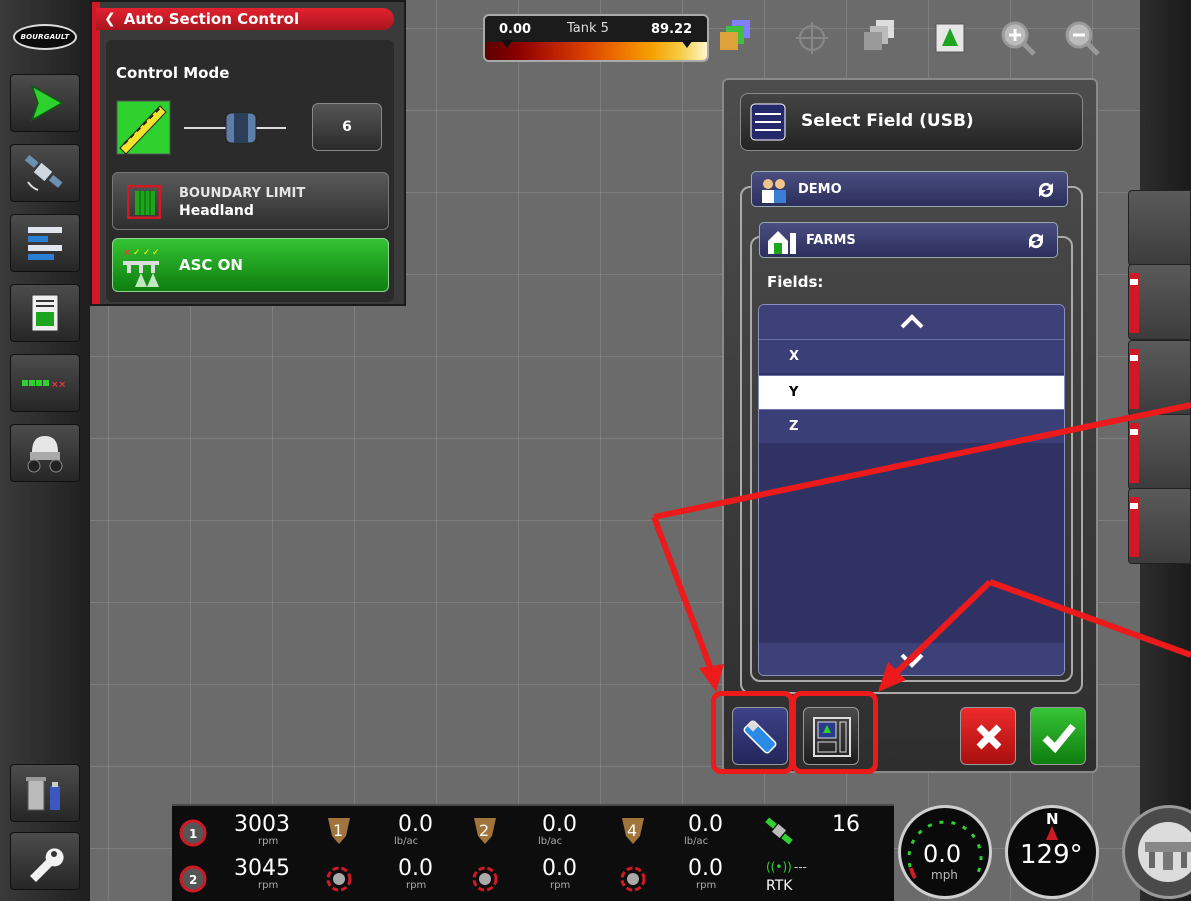 The width and height of the screenshot is (1191, 901). Describe the element at coordinates (268, 885) in the screenshot. I see `fan-2-unit: rpm` at that location.